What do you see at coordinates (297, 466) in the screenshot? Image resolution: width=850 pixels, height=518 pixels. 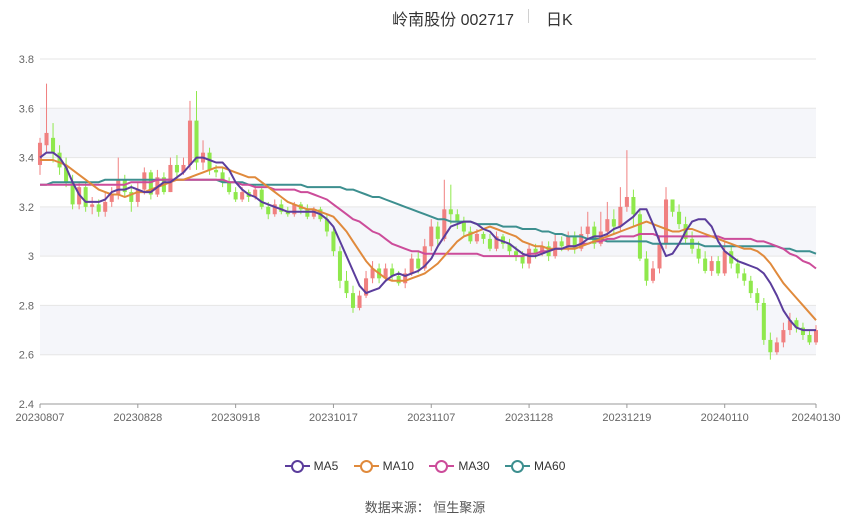 I see `legend-ma5-swatch-icon` at bounding box center [297, 466].